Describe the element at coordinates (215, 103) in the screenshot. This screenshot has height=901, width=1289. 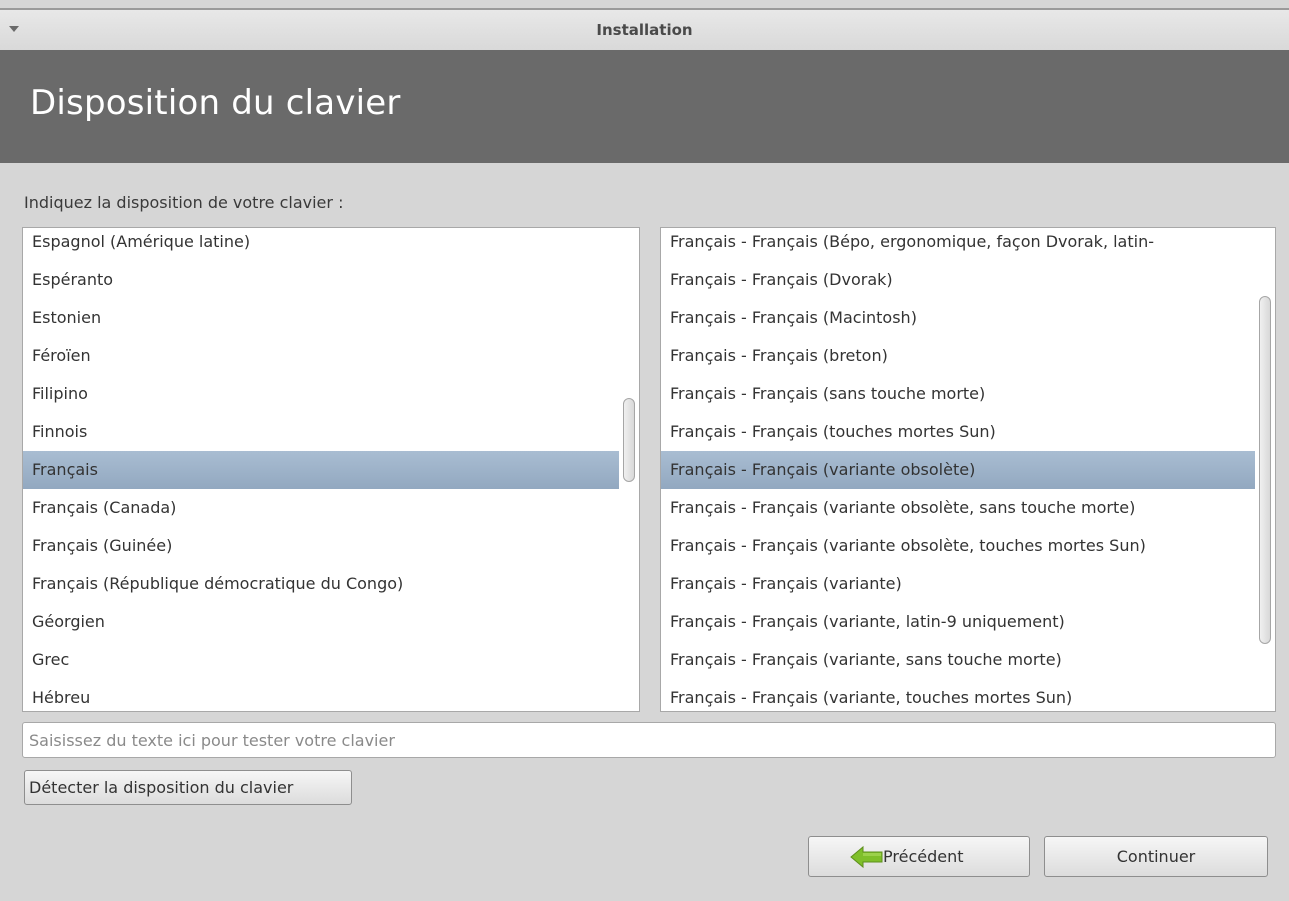
I see `page-title: Disposition du clavier` at that location.